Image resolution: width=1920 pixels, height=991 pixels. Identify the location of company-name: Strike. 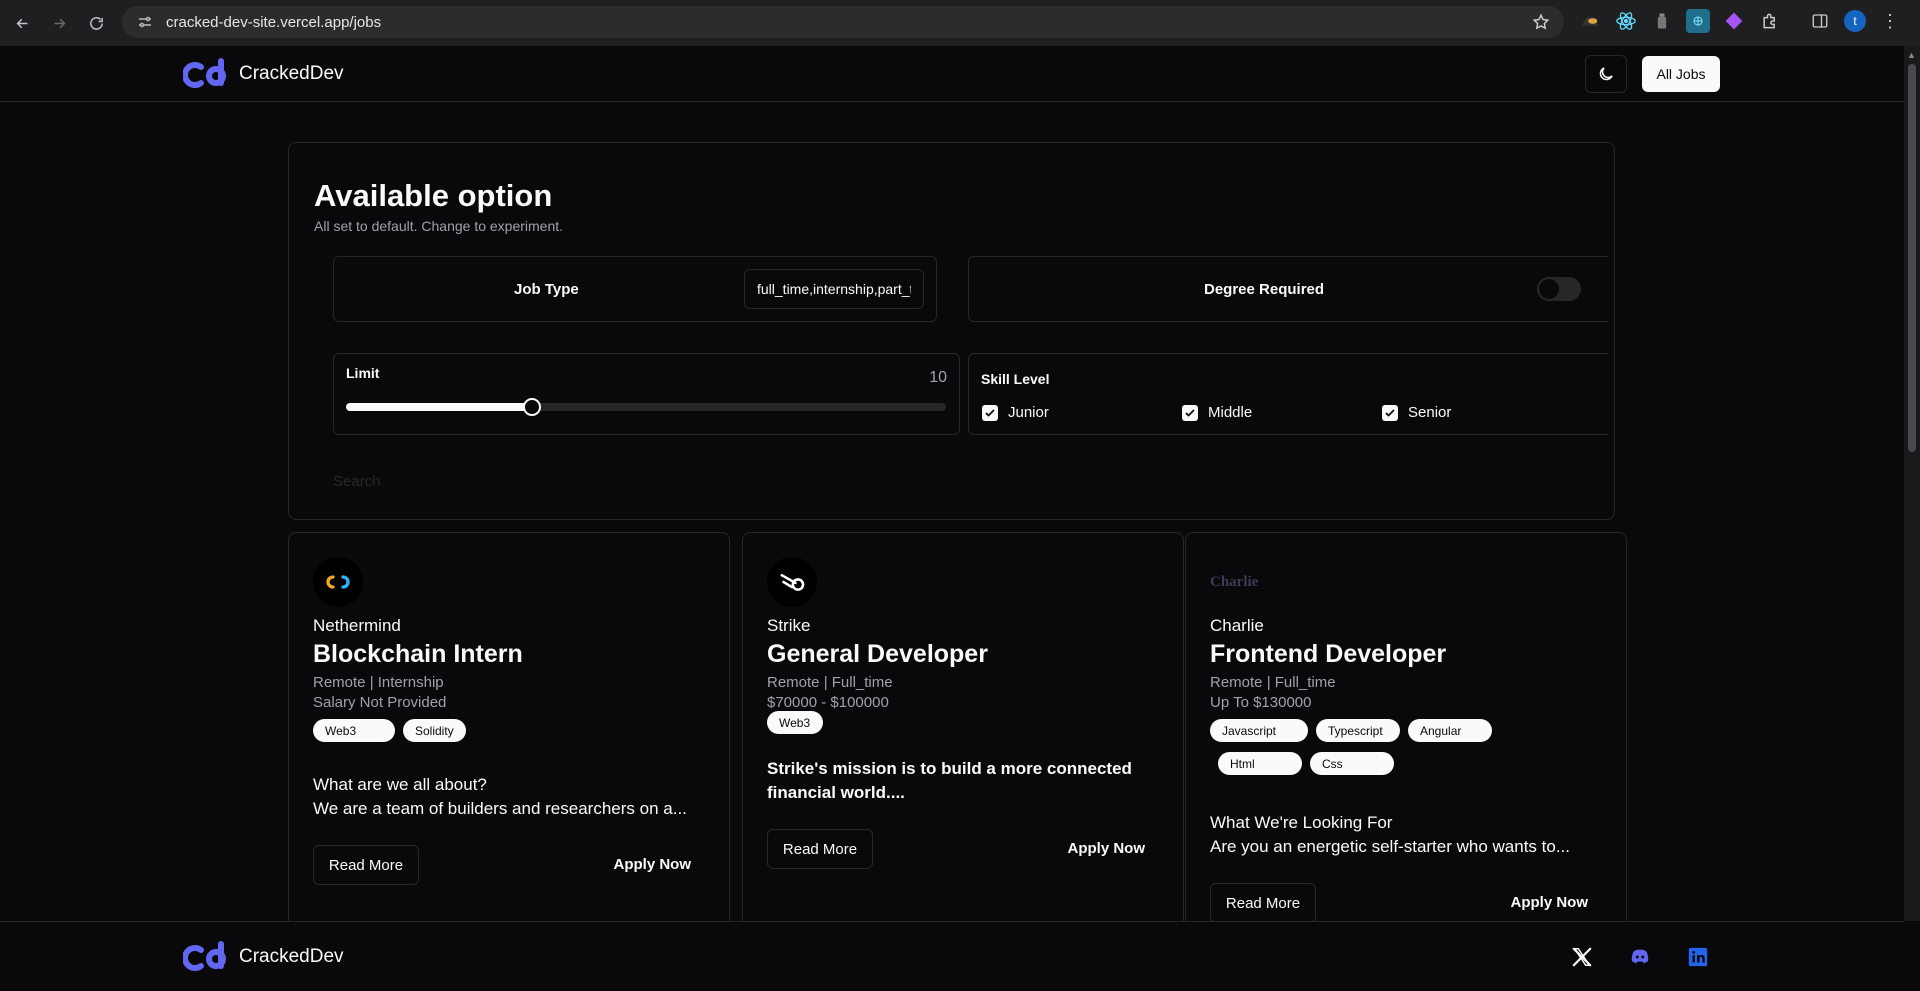
(789, 625).